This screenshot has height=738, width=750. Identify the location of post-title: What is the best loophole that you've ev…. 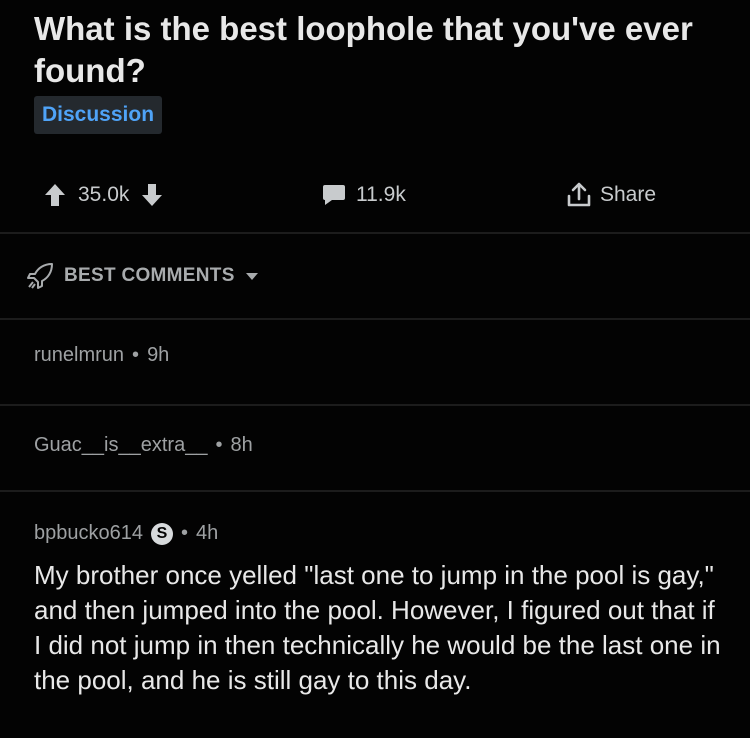
(363, 49).